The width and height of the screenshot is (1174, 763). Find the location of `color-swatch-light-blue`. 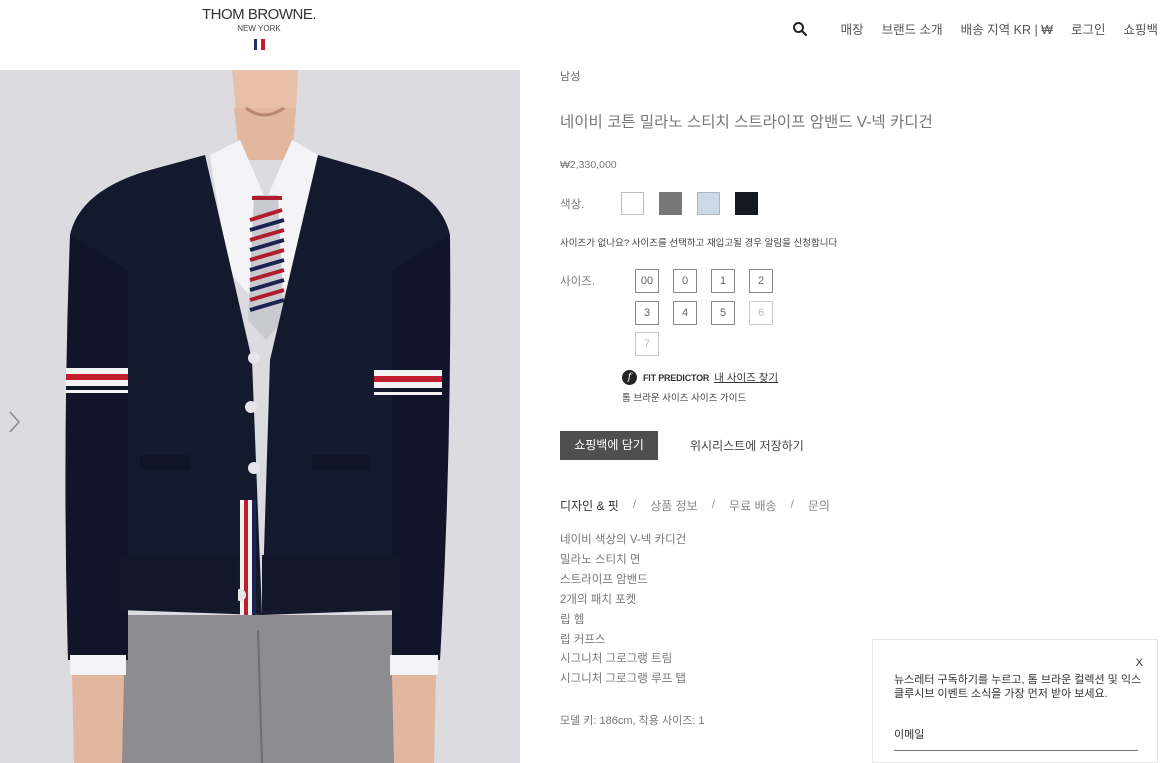

color-swatch-light-blue is located at coordinates (708, 203).